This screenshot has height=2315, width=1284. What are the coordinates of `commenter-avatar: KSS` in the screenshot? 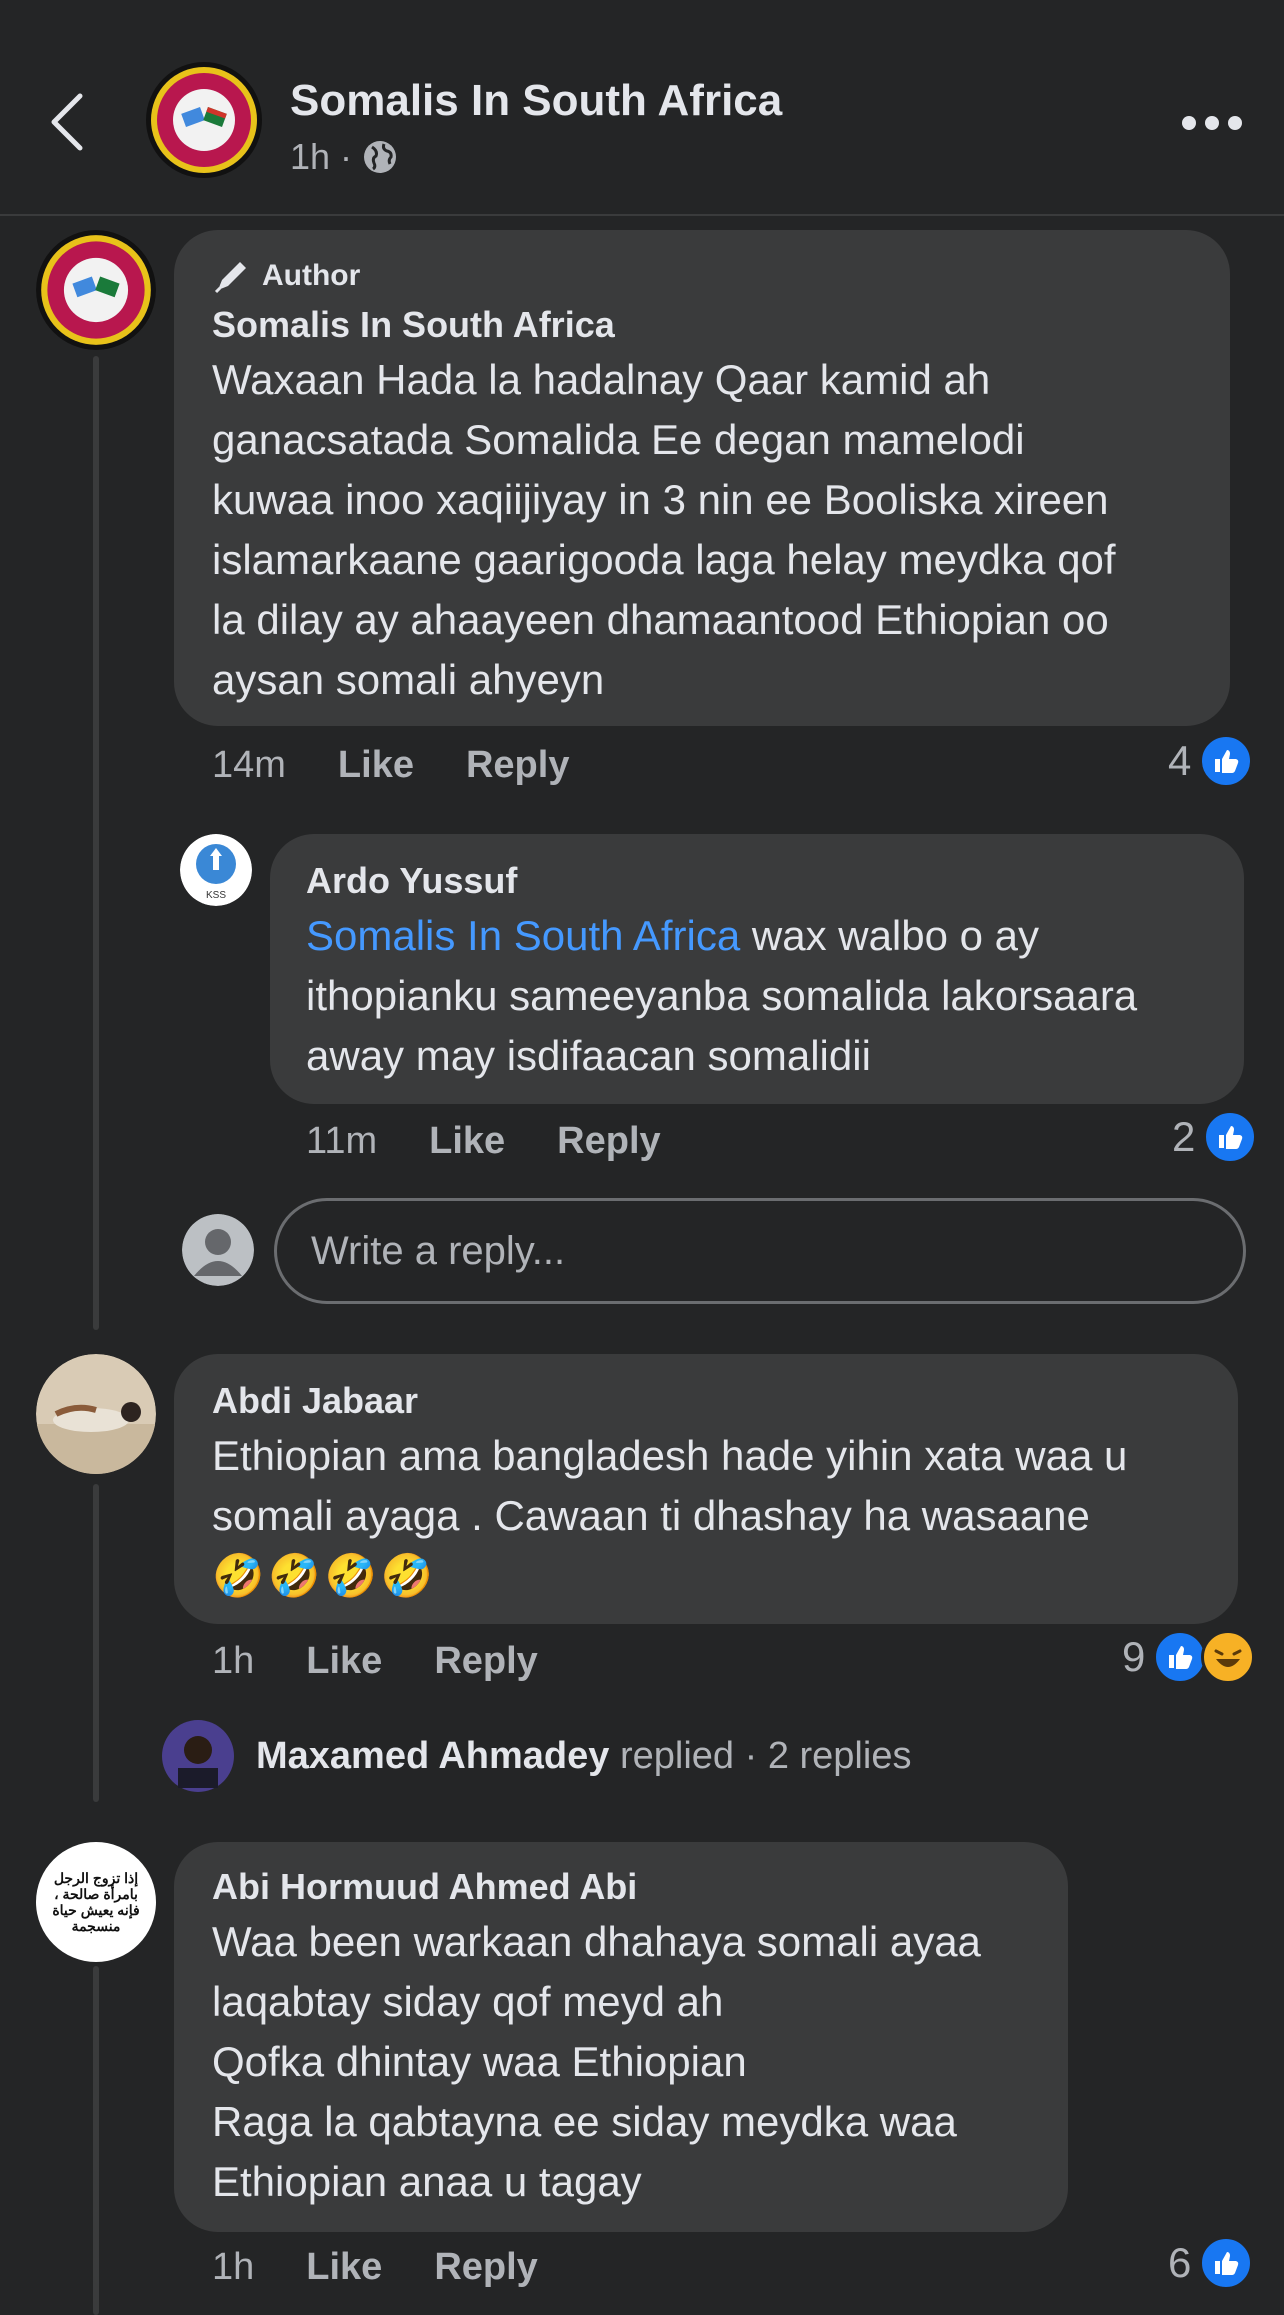 It's located at (216, 870).